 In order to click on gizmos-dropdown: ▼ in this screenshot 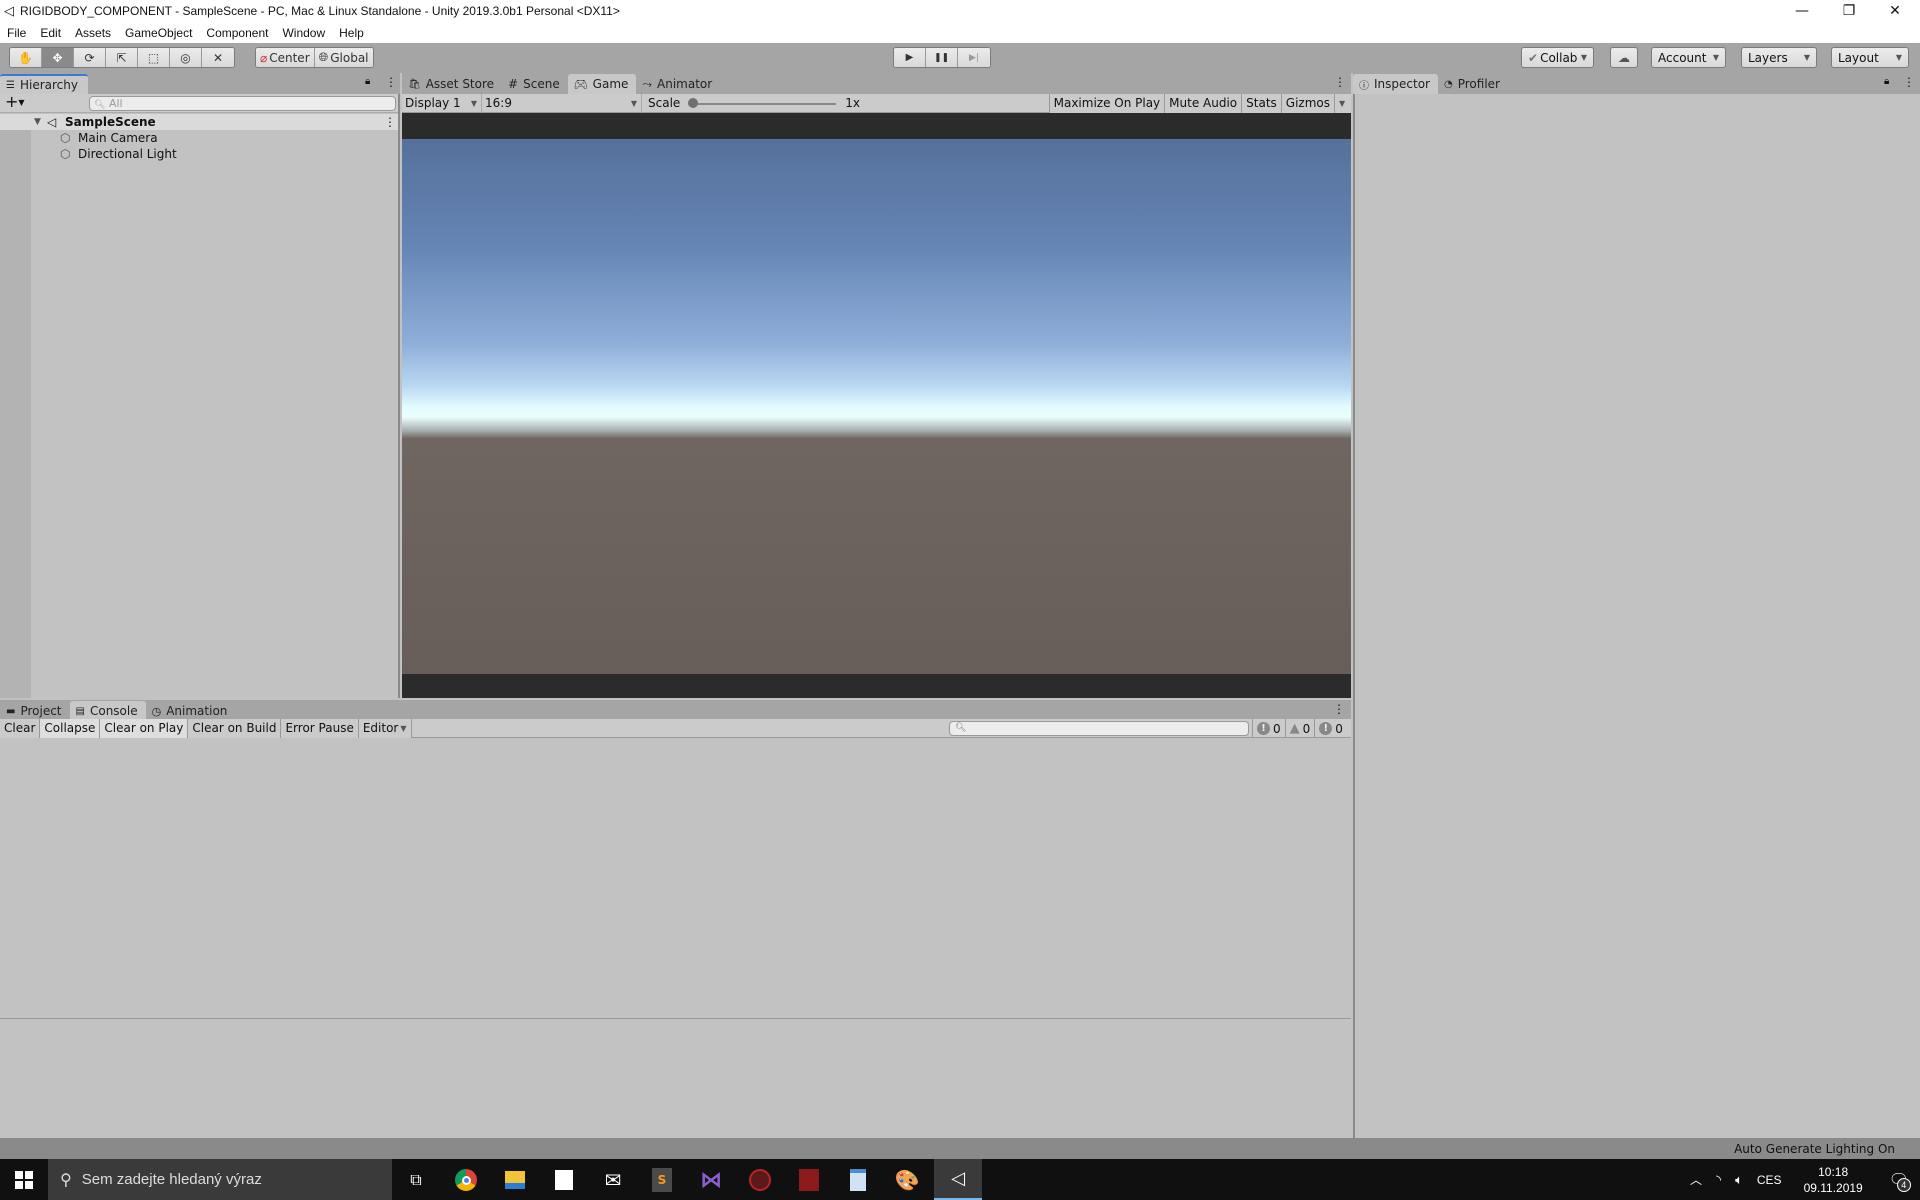, I will do `click(1343, 103)`.